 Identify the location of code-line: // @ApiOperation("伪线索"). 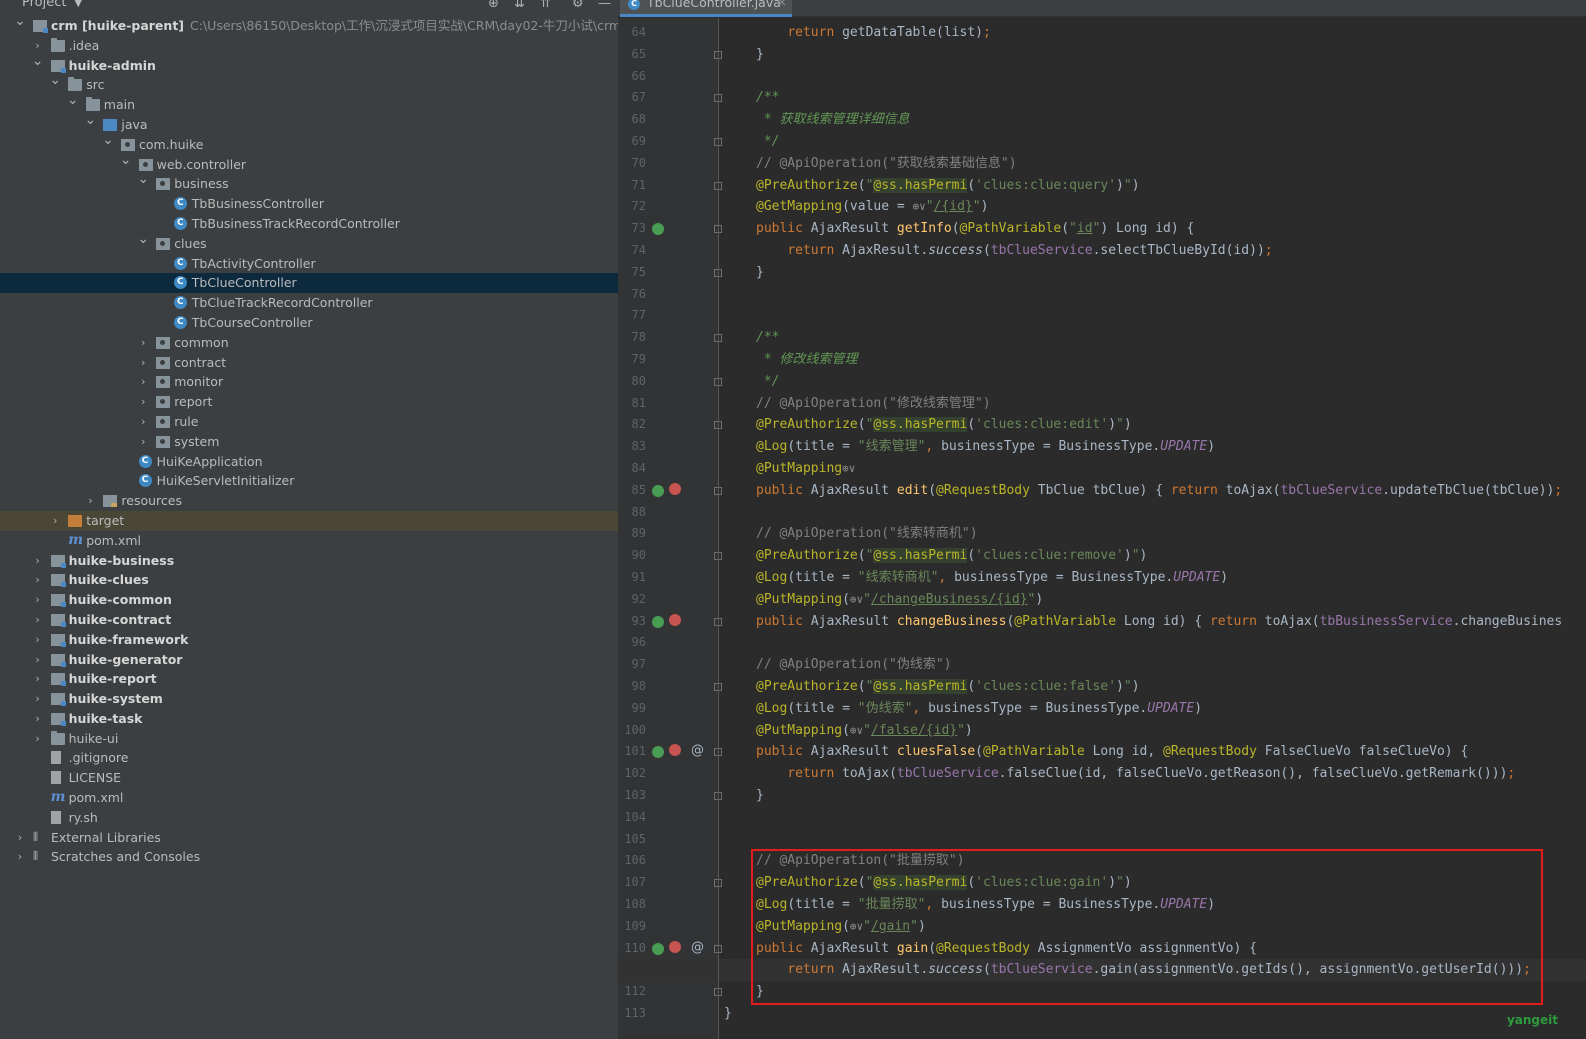
(854, 665).